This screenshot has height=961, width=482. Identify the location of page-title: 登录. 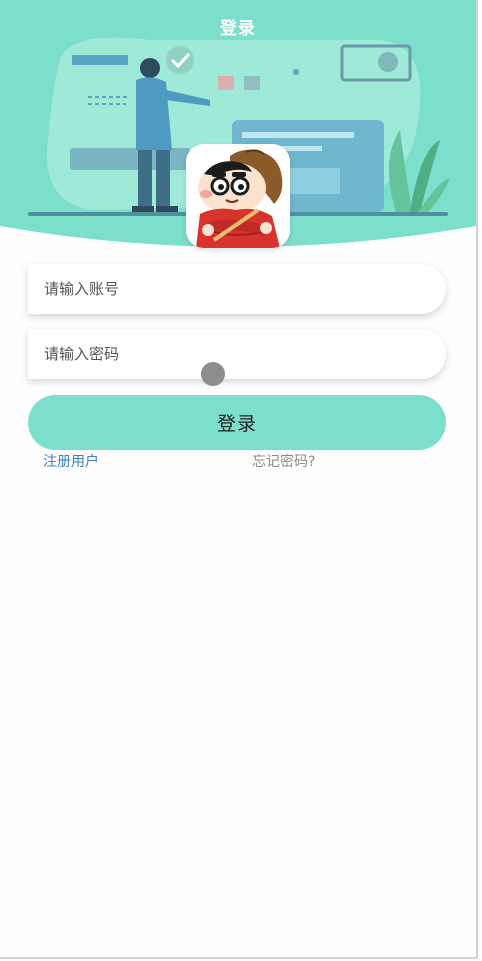
(238, 29).